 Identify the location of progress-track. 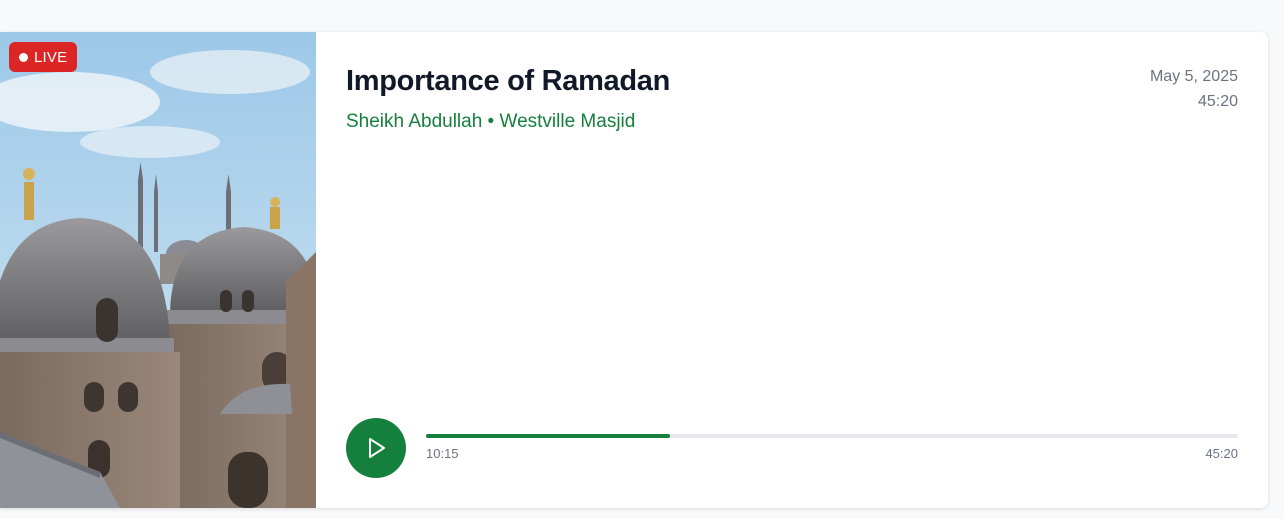
(832, 436).